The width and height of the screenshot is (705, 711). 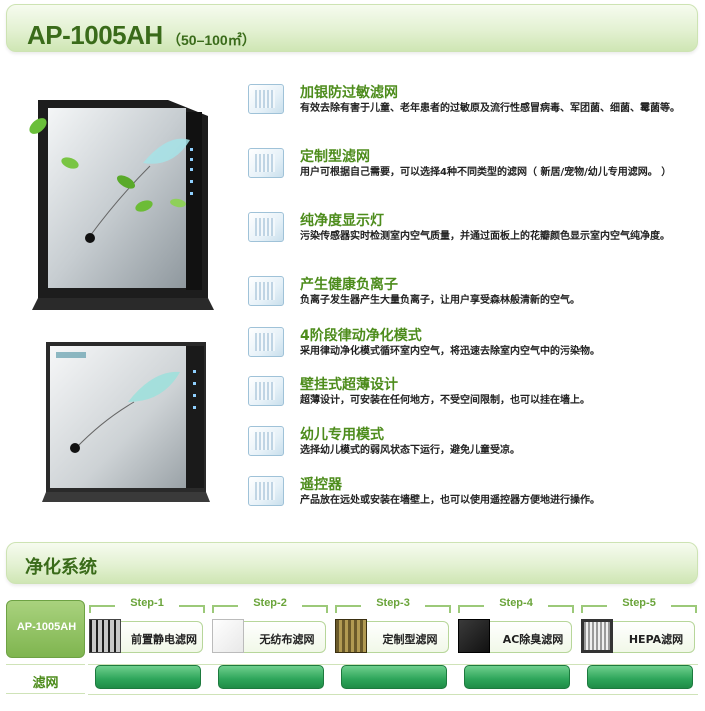 What do you see at coordinates (656, 639) in the screenshot?
I see `step-filter-name: HEPA滤网` at bounding box center [656, 639].